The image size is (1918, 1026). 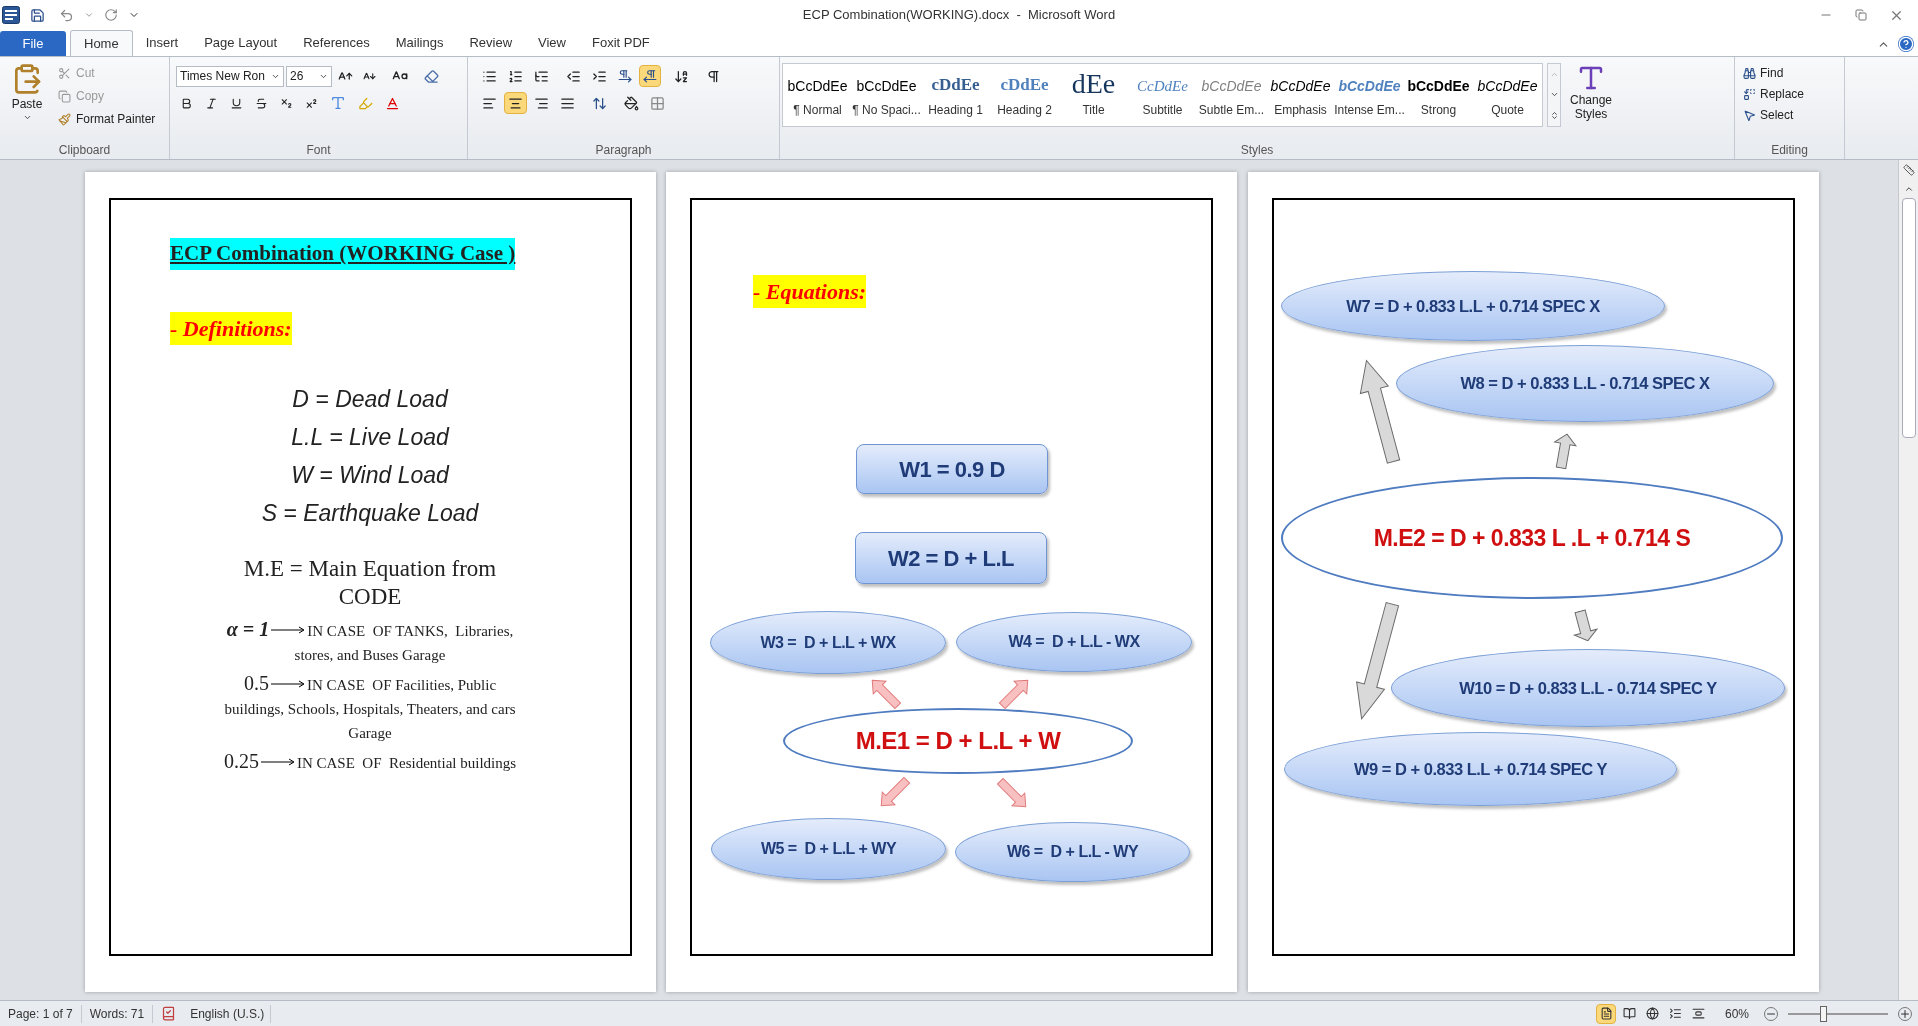 I want to click on equation-ellipse: M.E1 = D + L.L + W, so click(x=958, y=741).